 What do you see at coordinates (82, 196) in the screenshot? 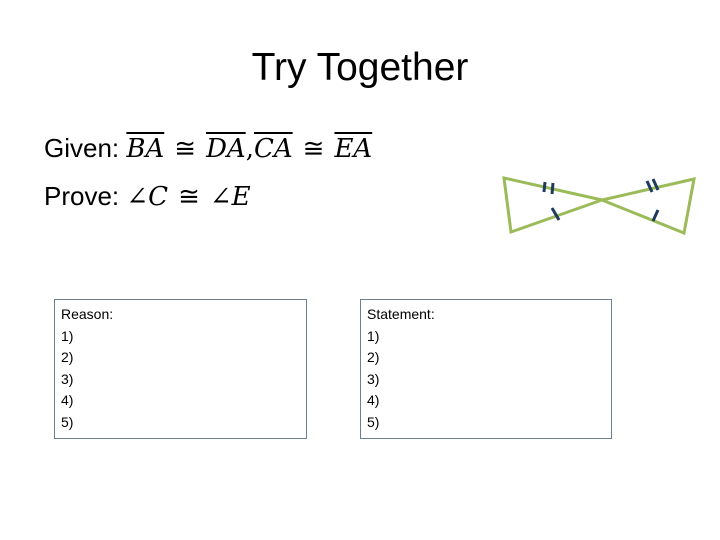
I see `prove-label: Prove:` at bounding box center [82, 196].